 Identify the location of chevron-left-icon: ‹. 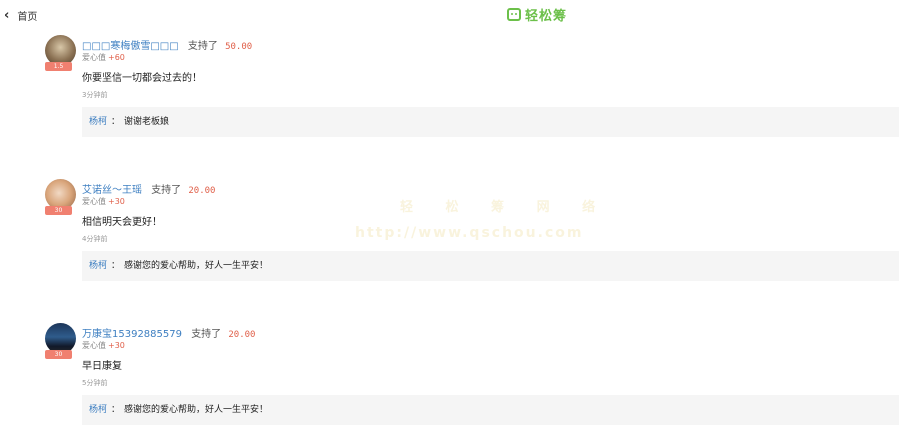
(7, 15).